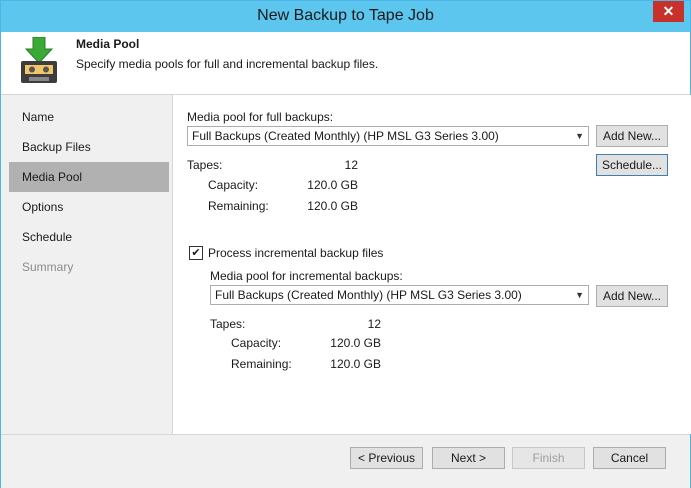 The image size is (691, 488). I want to click on full-tapes-label: Tapes:, so click(205, 165).